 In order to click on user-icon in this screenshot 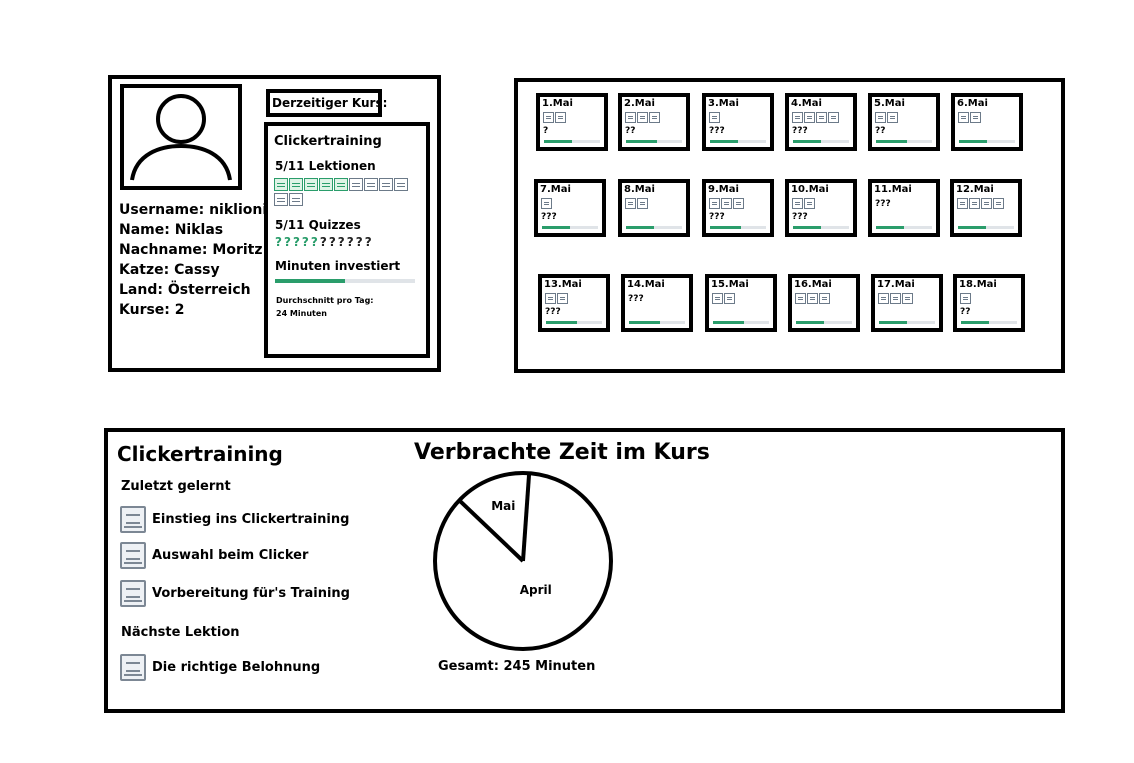, I will do `click(181, 137)`.